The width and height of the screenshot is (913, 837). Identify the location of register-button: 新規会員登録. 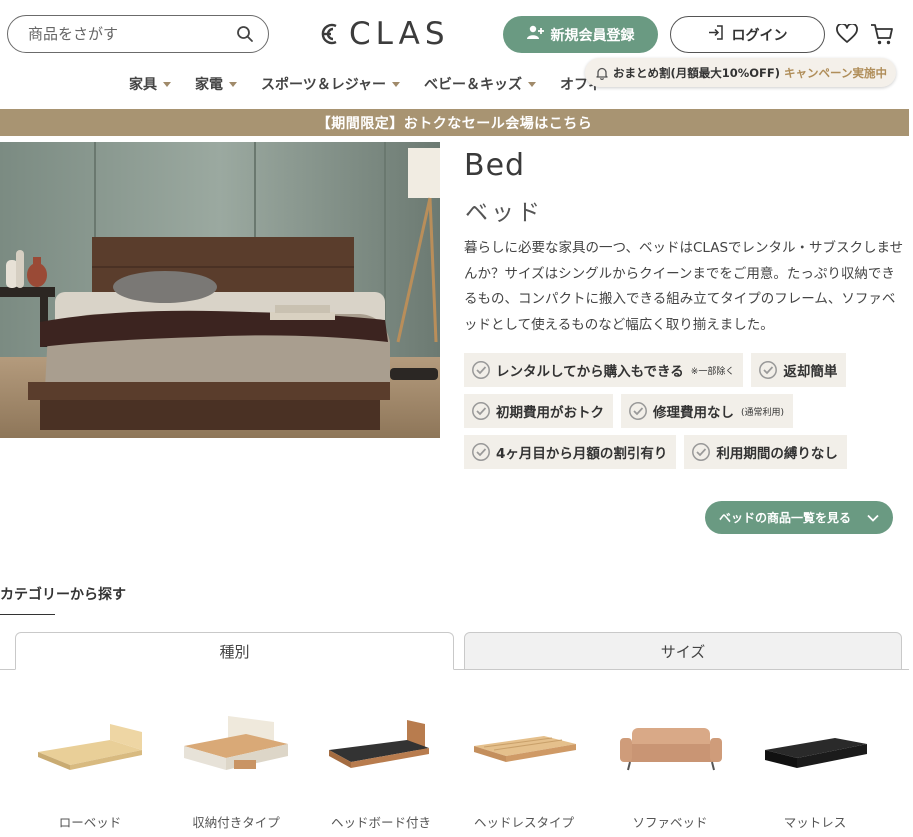
(580, 34).